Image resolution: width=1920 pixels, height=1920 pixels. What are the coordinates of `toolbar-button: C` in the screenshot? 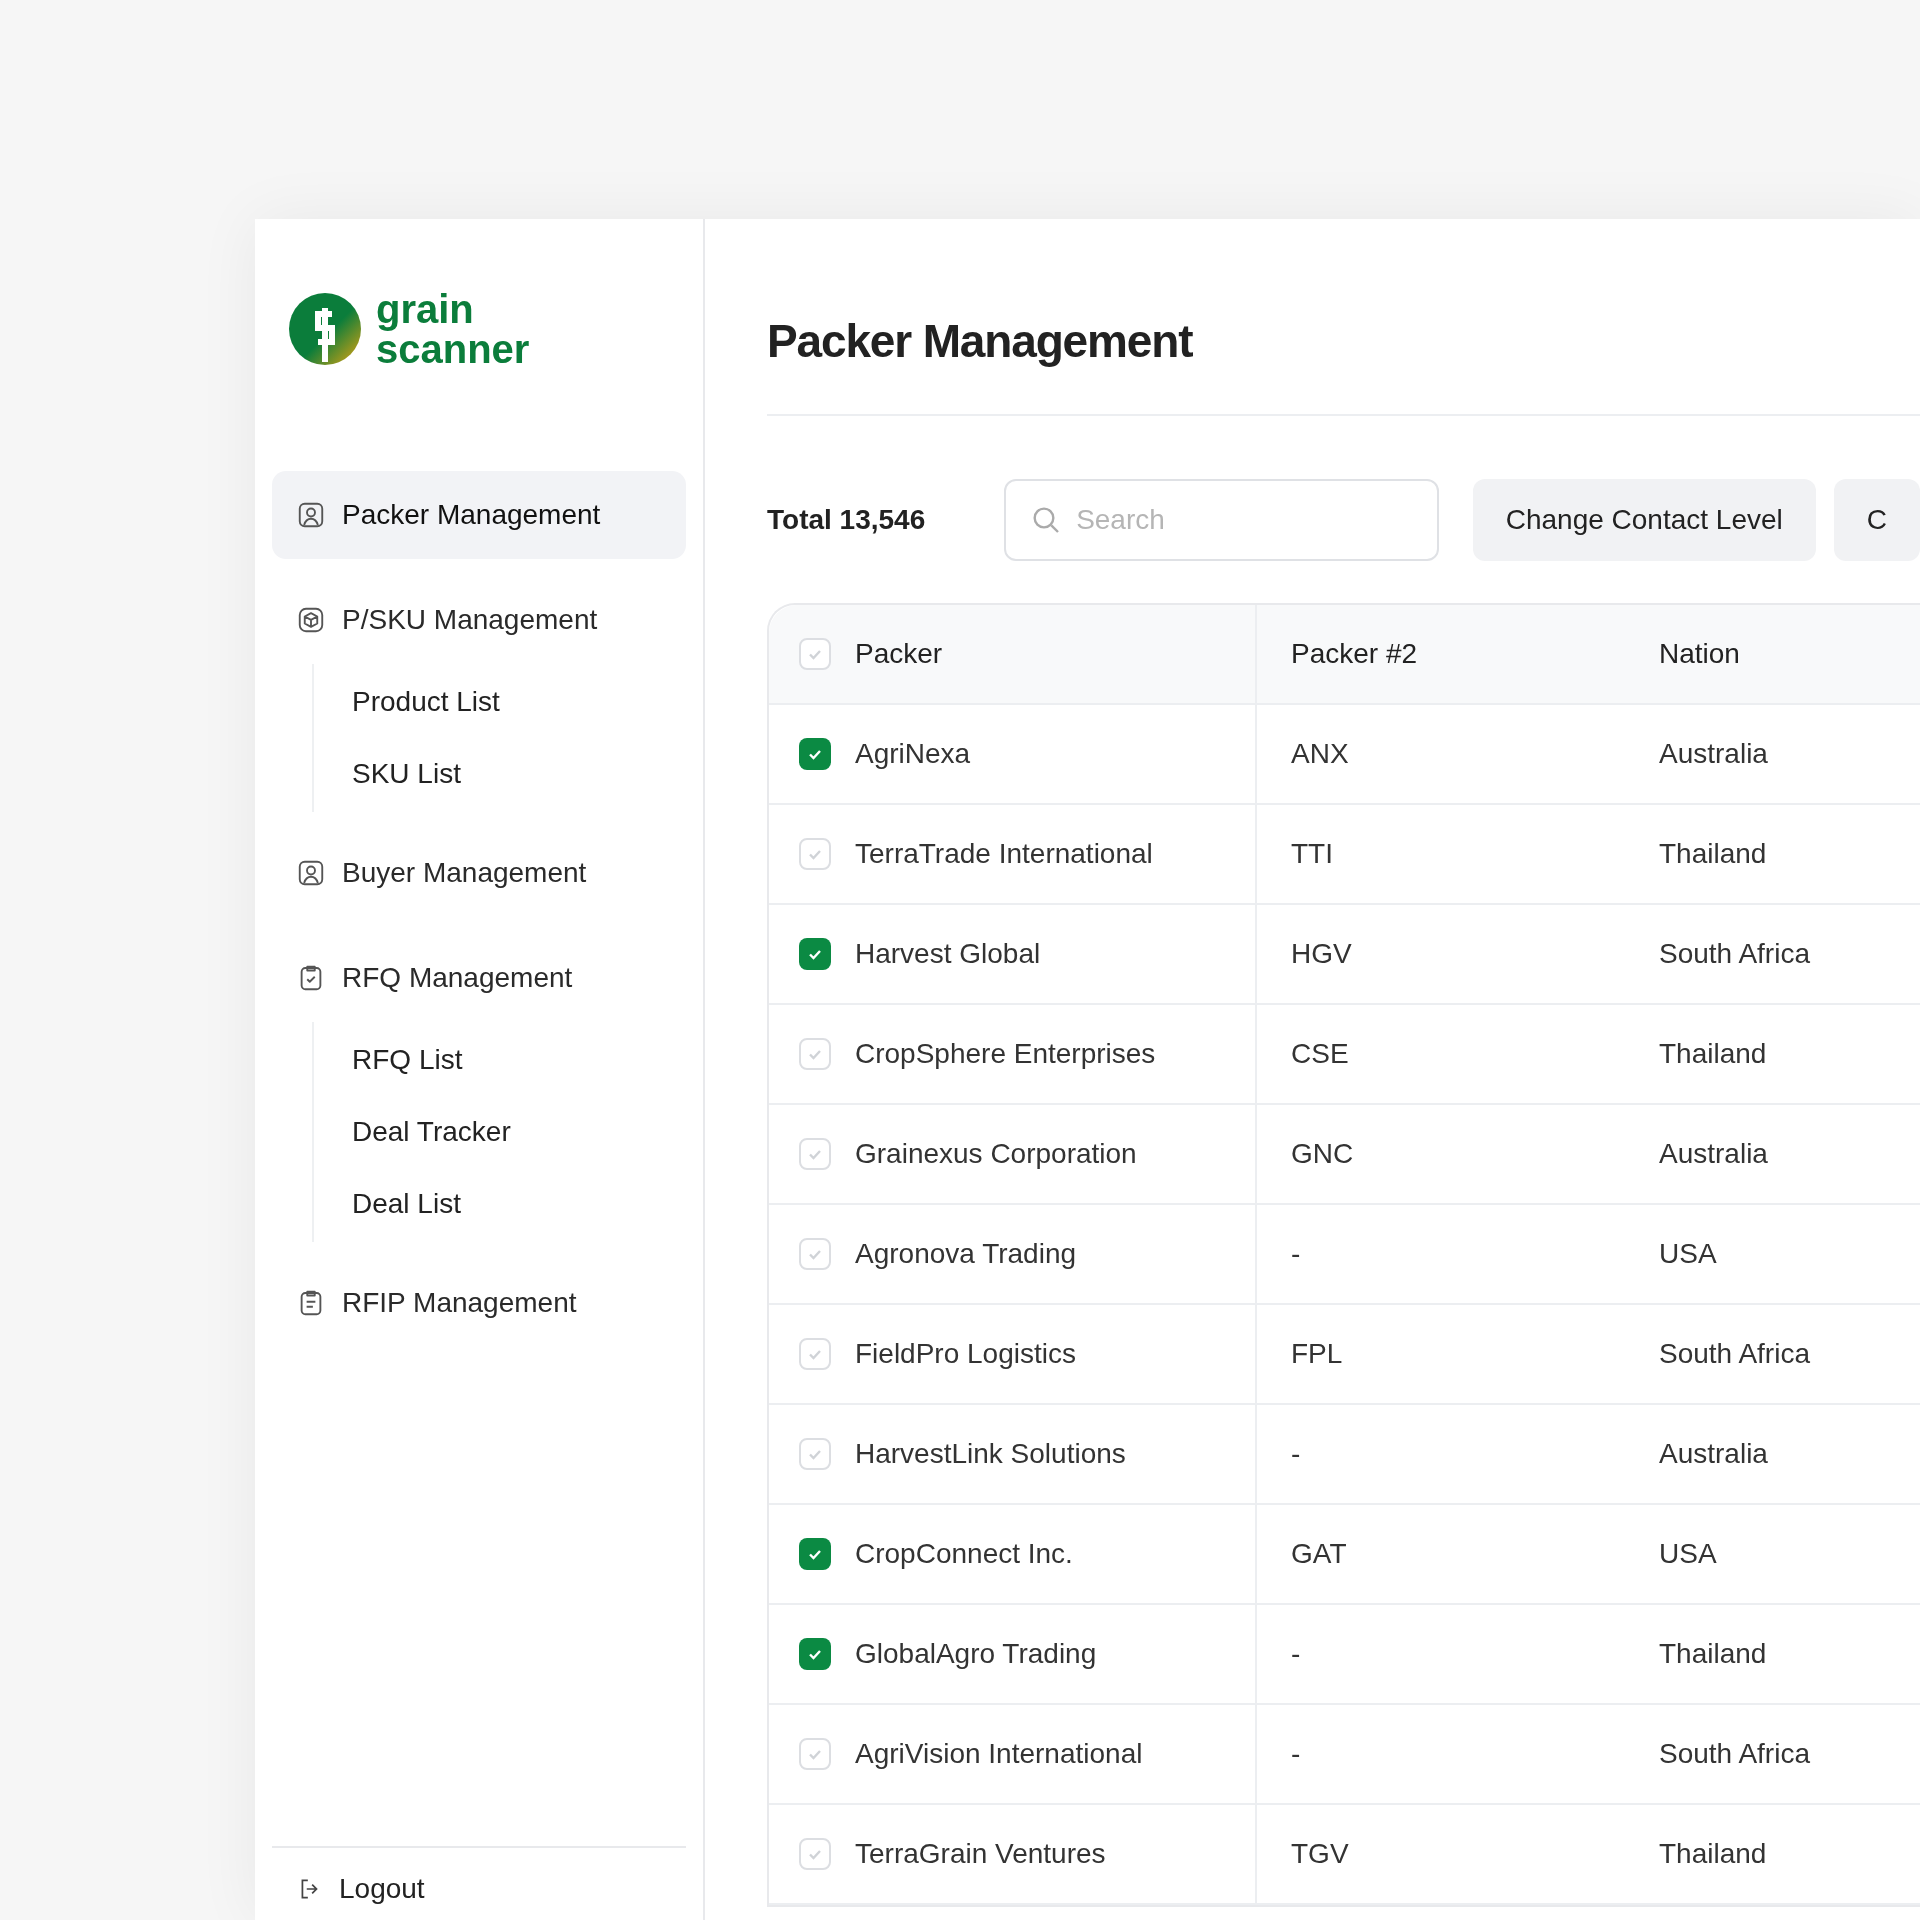 It's located at (1876, 520).